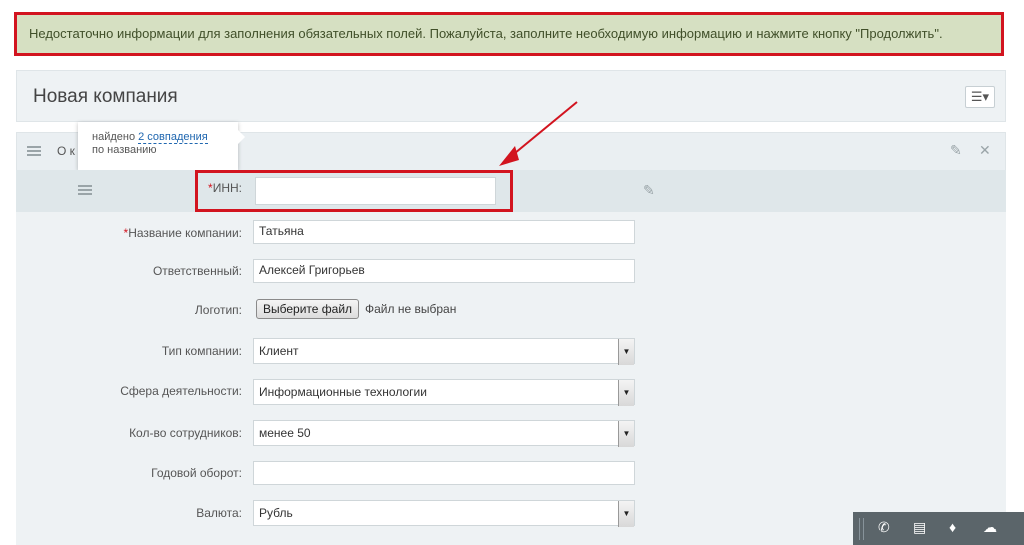  I want to click on currency-label: Валюта:, so click(219, 513).